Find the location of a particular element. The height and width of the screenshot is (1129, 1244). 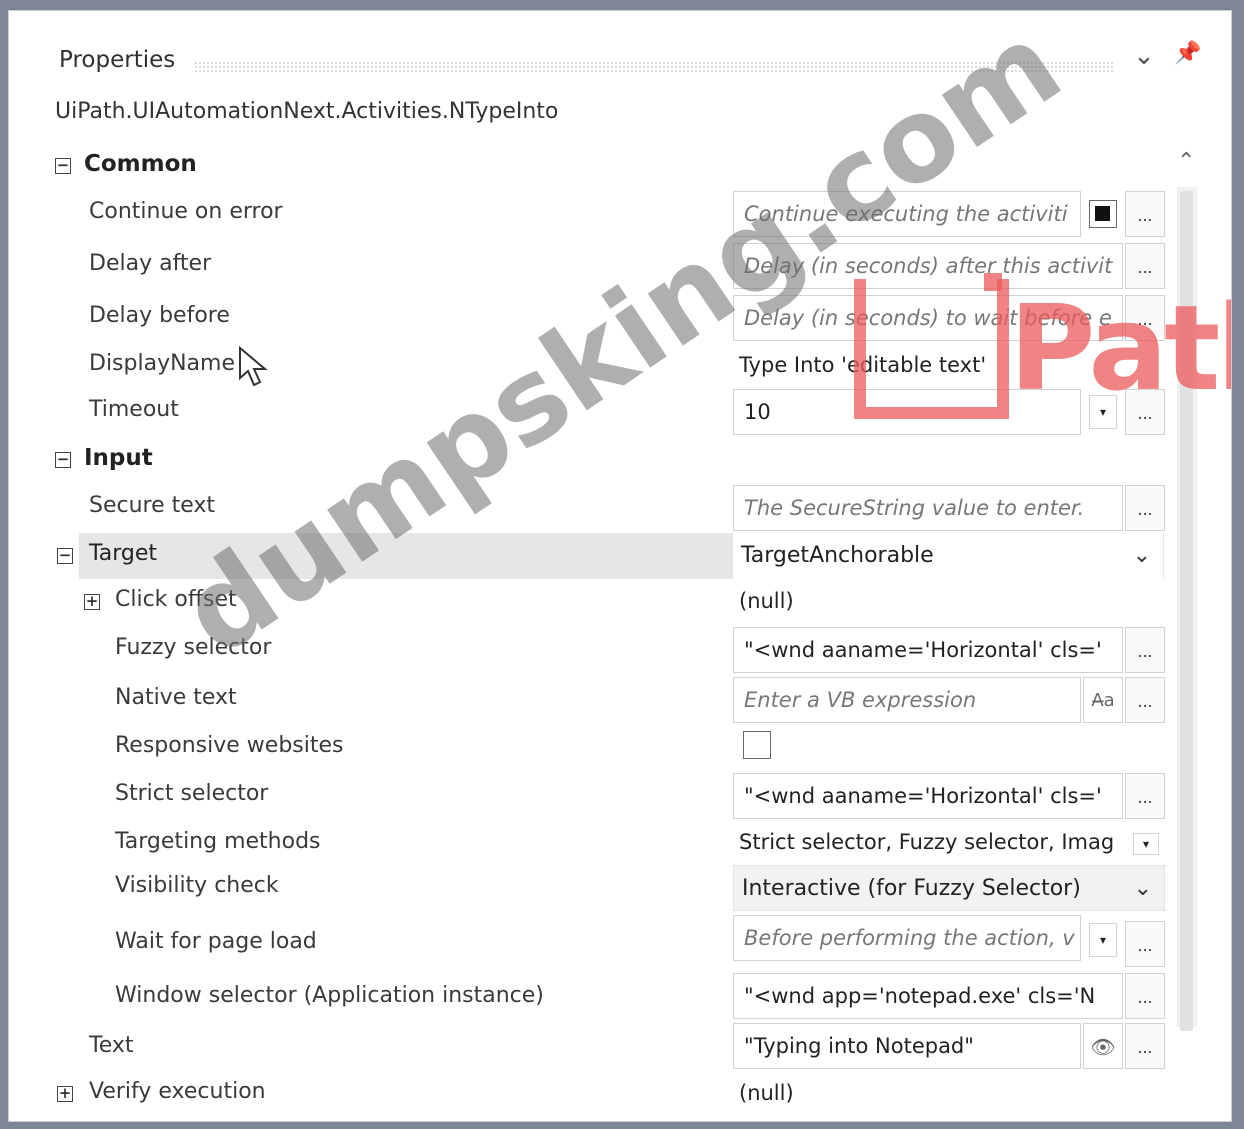

prop-label: Delay after is located at coordinates (150, 263).